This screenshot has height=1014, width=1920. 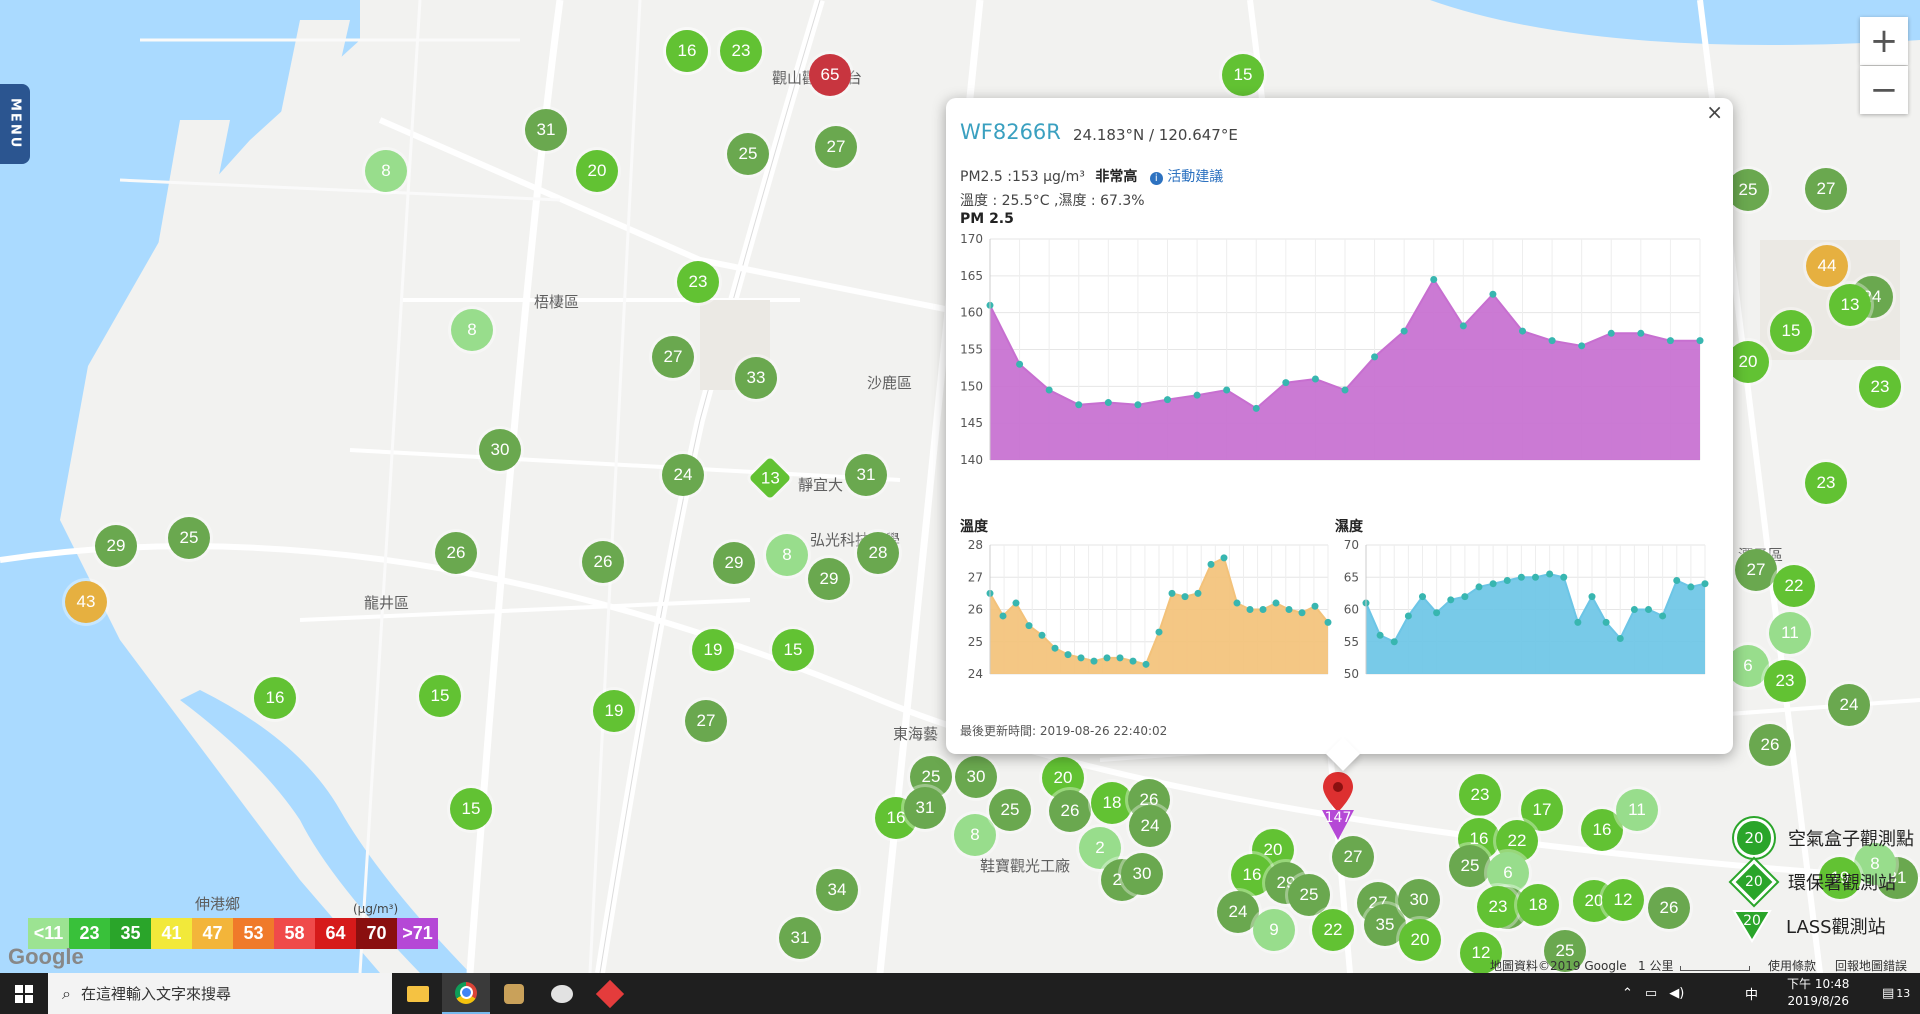 I want to click on station-id: WF8266R, so click(x=1010, y=132).